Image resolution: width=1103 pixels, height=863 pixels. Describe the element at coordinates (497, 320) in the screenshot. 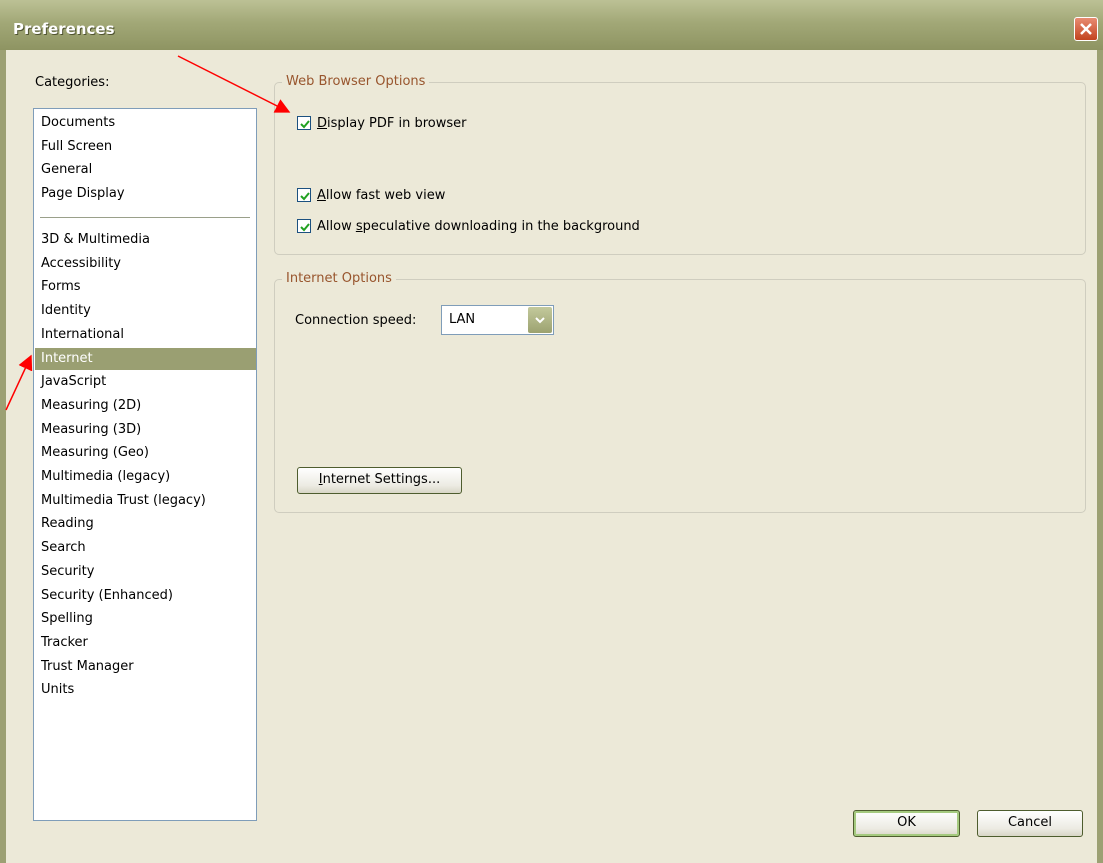

I see `connection-speed-select: LAN` at that location.